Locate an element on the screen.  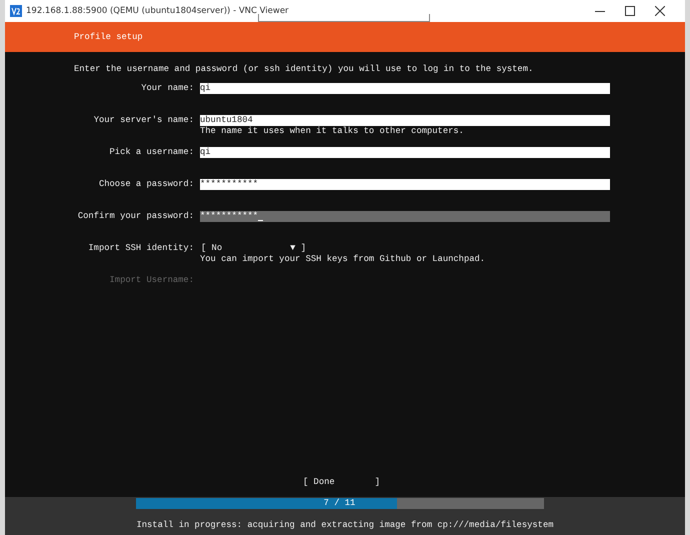
app-icon is located at coordinates (16, 11).